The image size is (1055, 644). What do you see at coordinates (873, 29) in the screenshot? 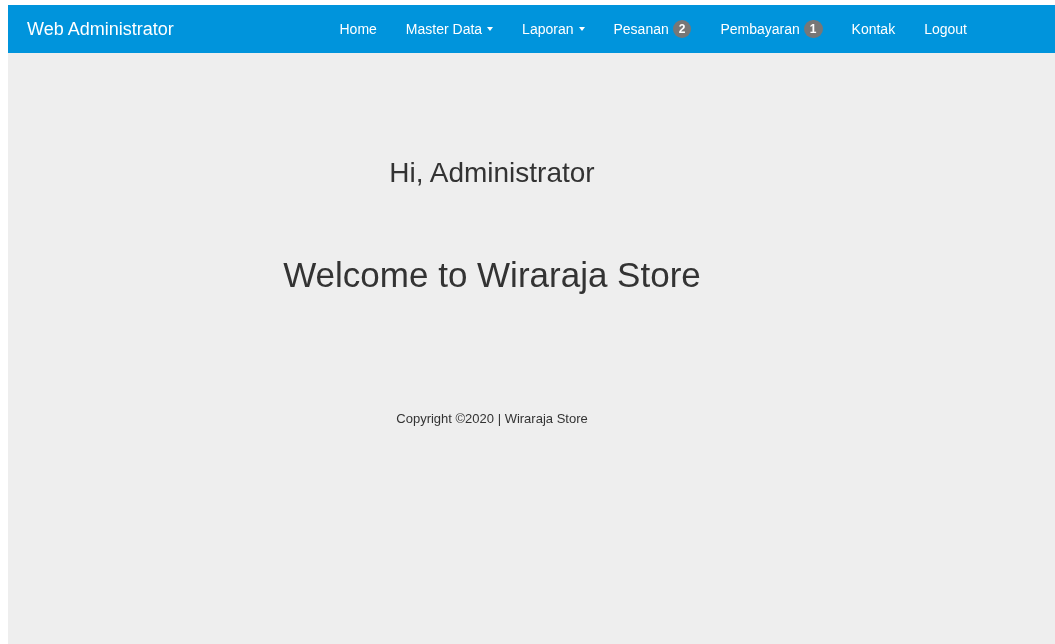
I see `nav-link: Kontak` at bounding box center [873, 29].